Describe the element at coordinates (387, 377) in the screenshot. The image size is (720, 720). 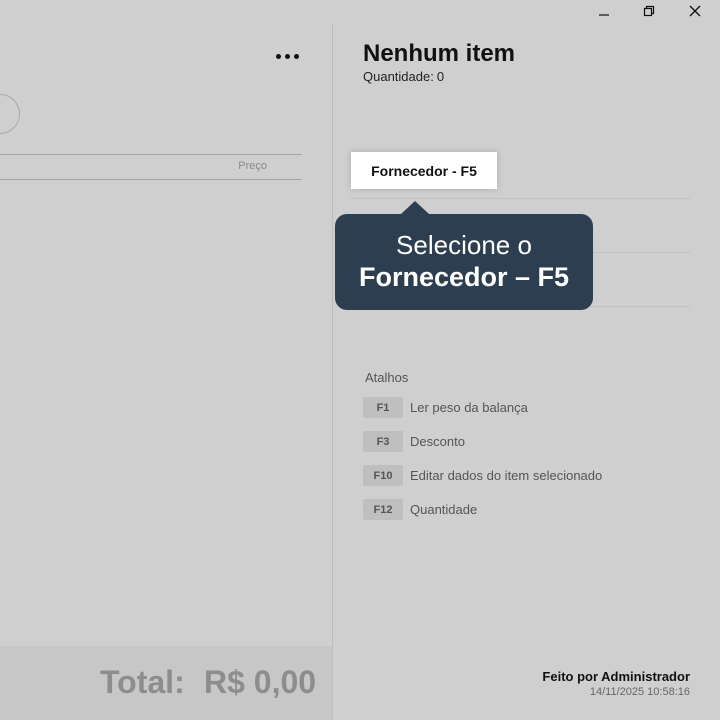
I see `shortcuts-title: Atalhos` at that location.